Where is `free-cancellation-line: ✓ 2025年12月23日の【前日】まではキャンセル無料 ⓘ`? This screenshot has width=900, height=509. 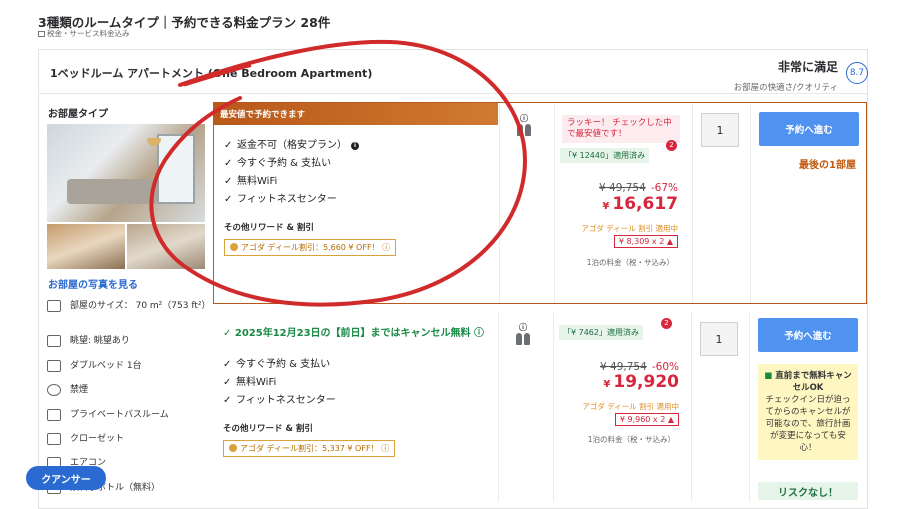 free-cancellation-line: ✓ 2025年12月23日の【前日】まではキャンセル無料 ⓘ is located at coordinates (358, 333).